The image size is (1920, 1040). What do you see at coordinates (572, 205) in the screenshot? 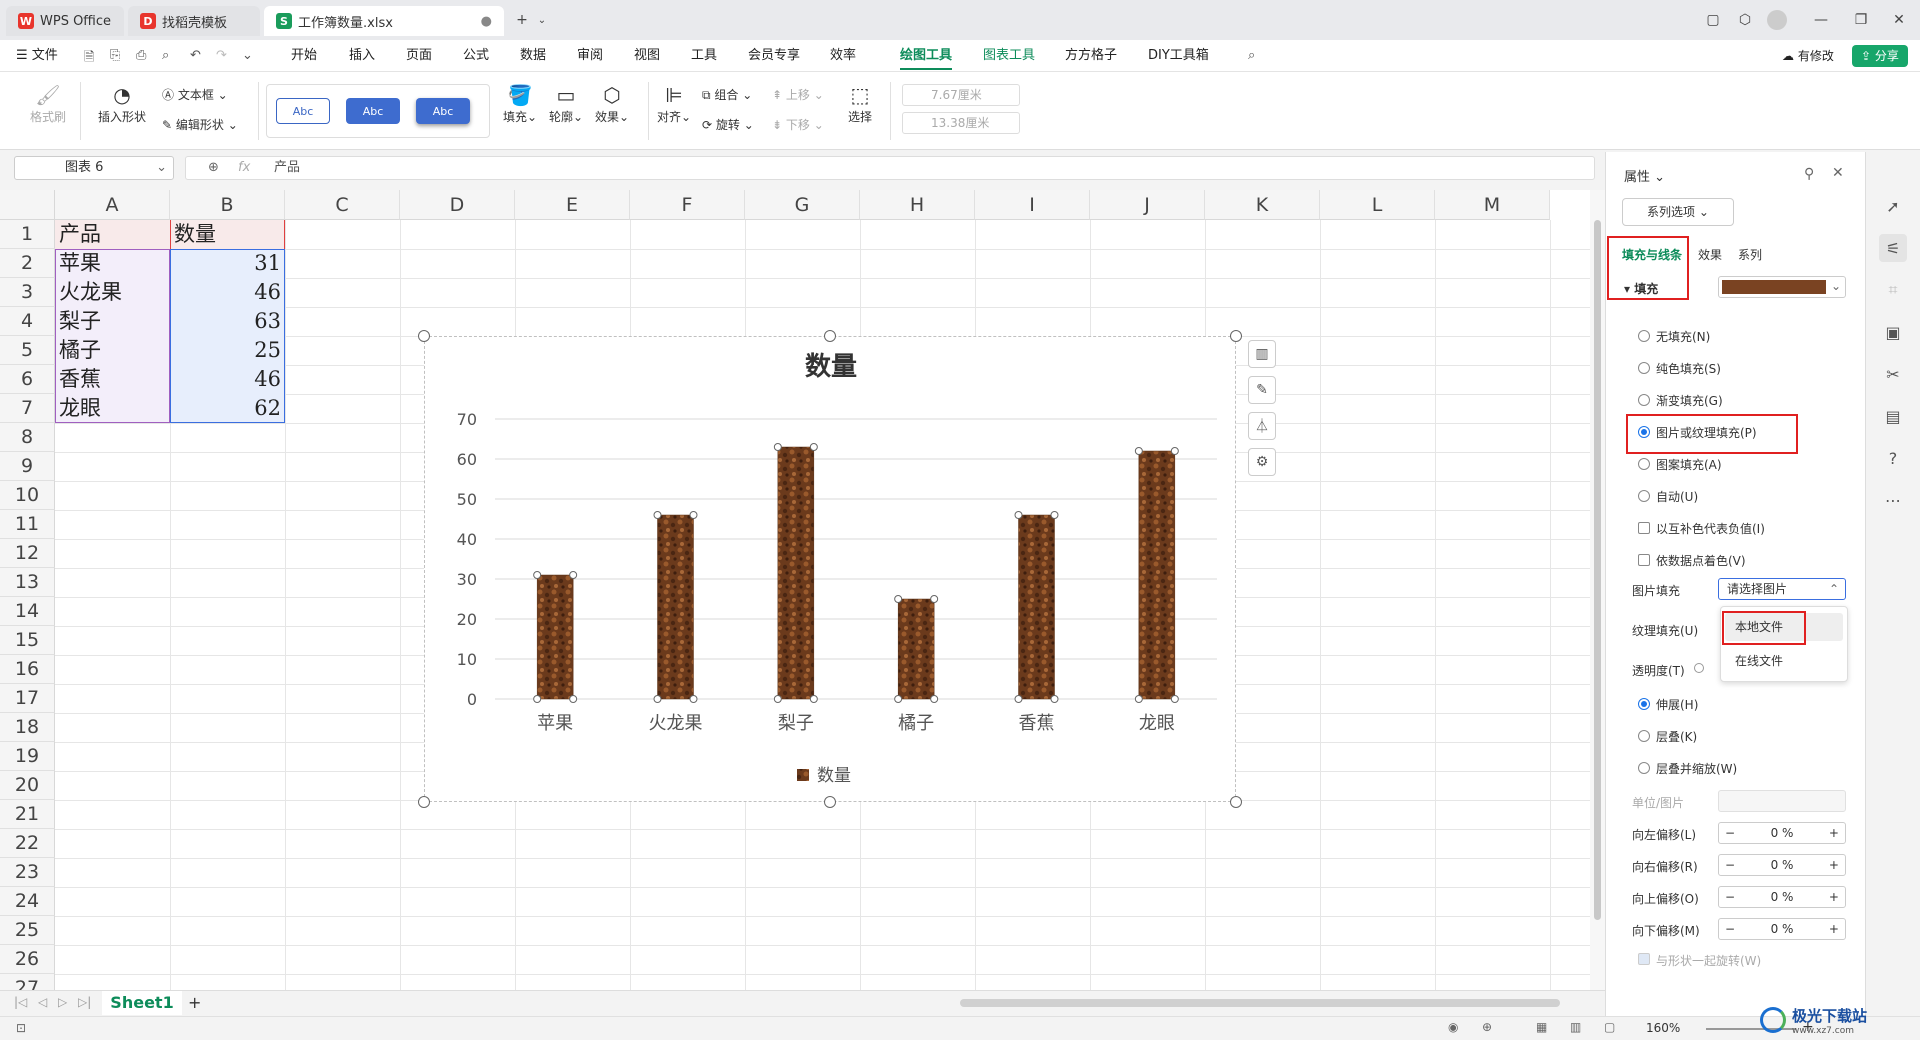
I see `column-header-e: E` at bounding box center [572, 205].